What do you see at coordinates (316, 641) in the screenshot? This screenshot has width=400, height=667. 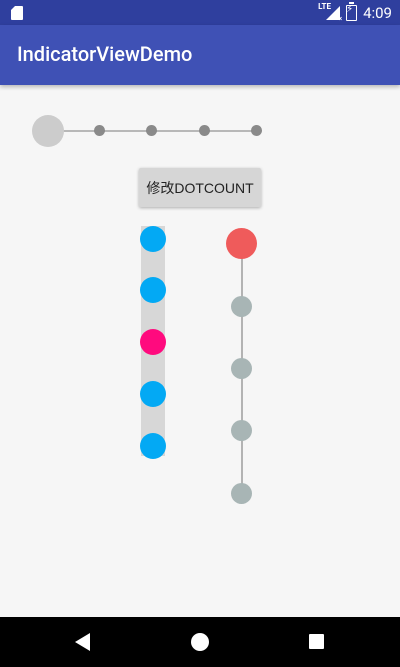 I see `recents-icon` at bounding box center [316, 641].